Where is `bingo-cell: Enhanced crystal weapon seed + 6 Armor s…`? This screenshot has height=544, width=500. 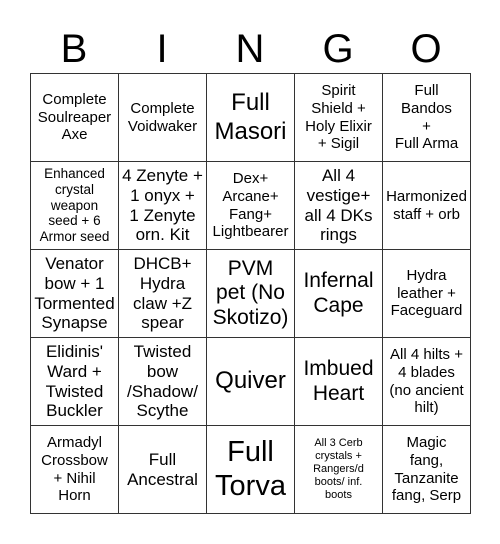
bingo-cell: Enhanced crystal weapon seed + 6 Armor s… is located at coordinates (75, 206).